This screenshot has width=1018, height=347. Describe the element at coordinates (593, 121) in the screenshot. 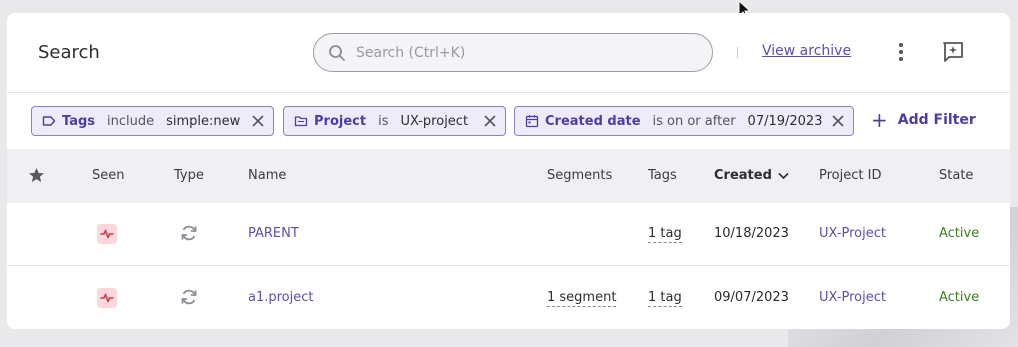

I see `filter-field: Created date` at that location.